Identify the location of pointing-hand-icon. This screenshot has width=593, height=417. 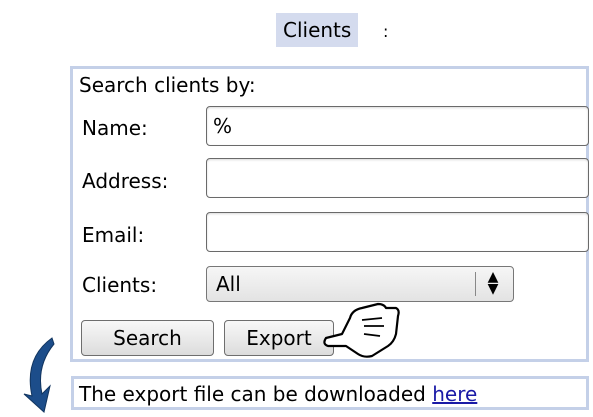
(361, 330).